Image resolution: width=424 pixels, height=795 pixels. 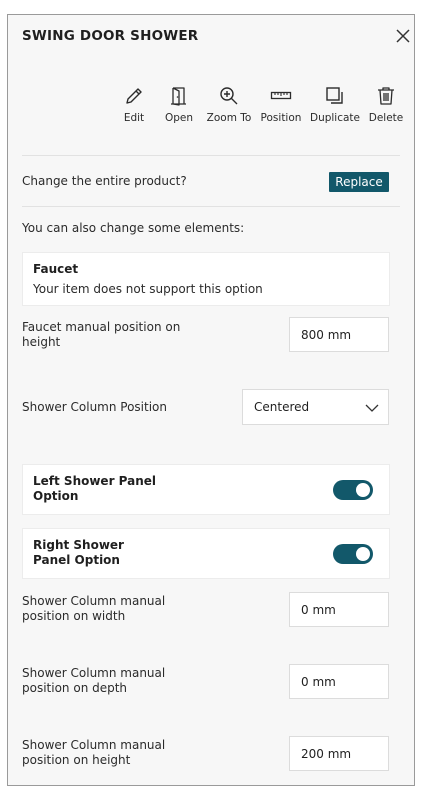 What do you see at coordinates (94, 752) in the screenshot?
I see `column-height-label: Shower Column manual position on height` at bounding box center [94, 752].